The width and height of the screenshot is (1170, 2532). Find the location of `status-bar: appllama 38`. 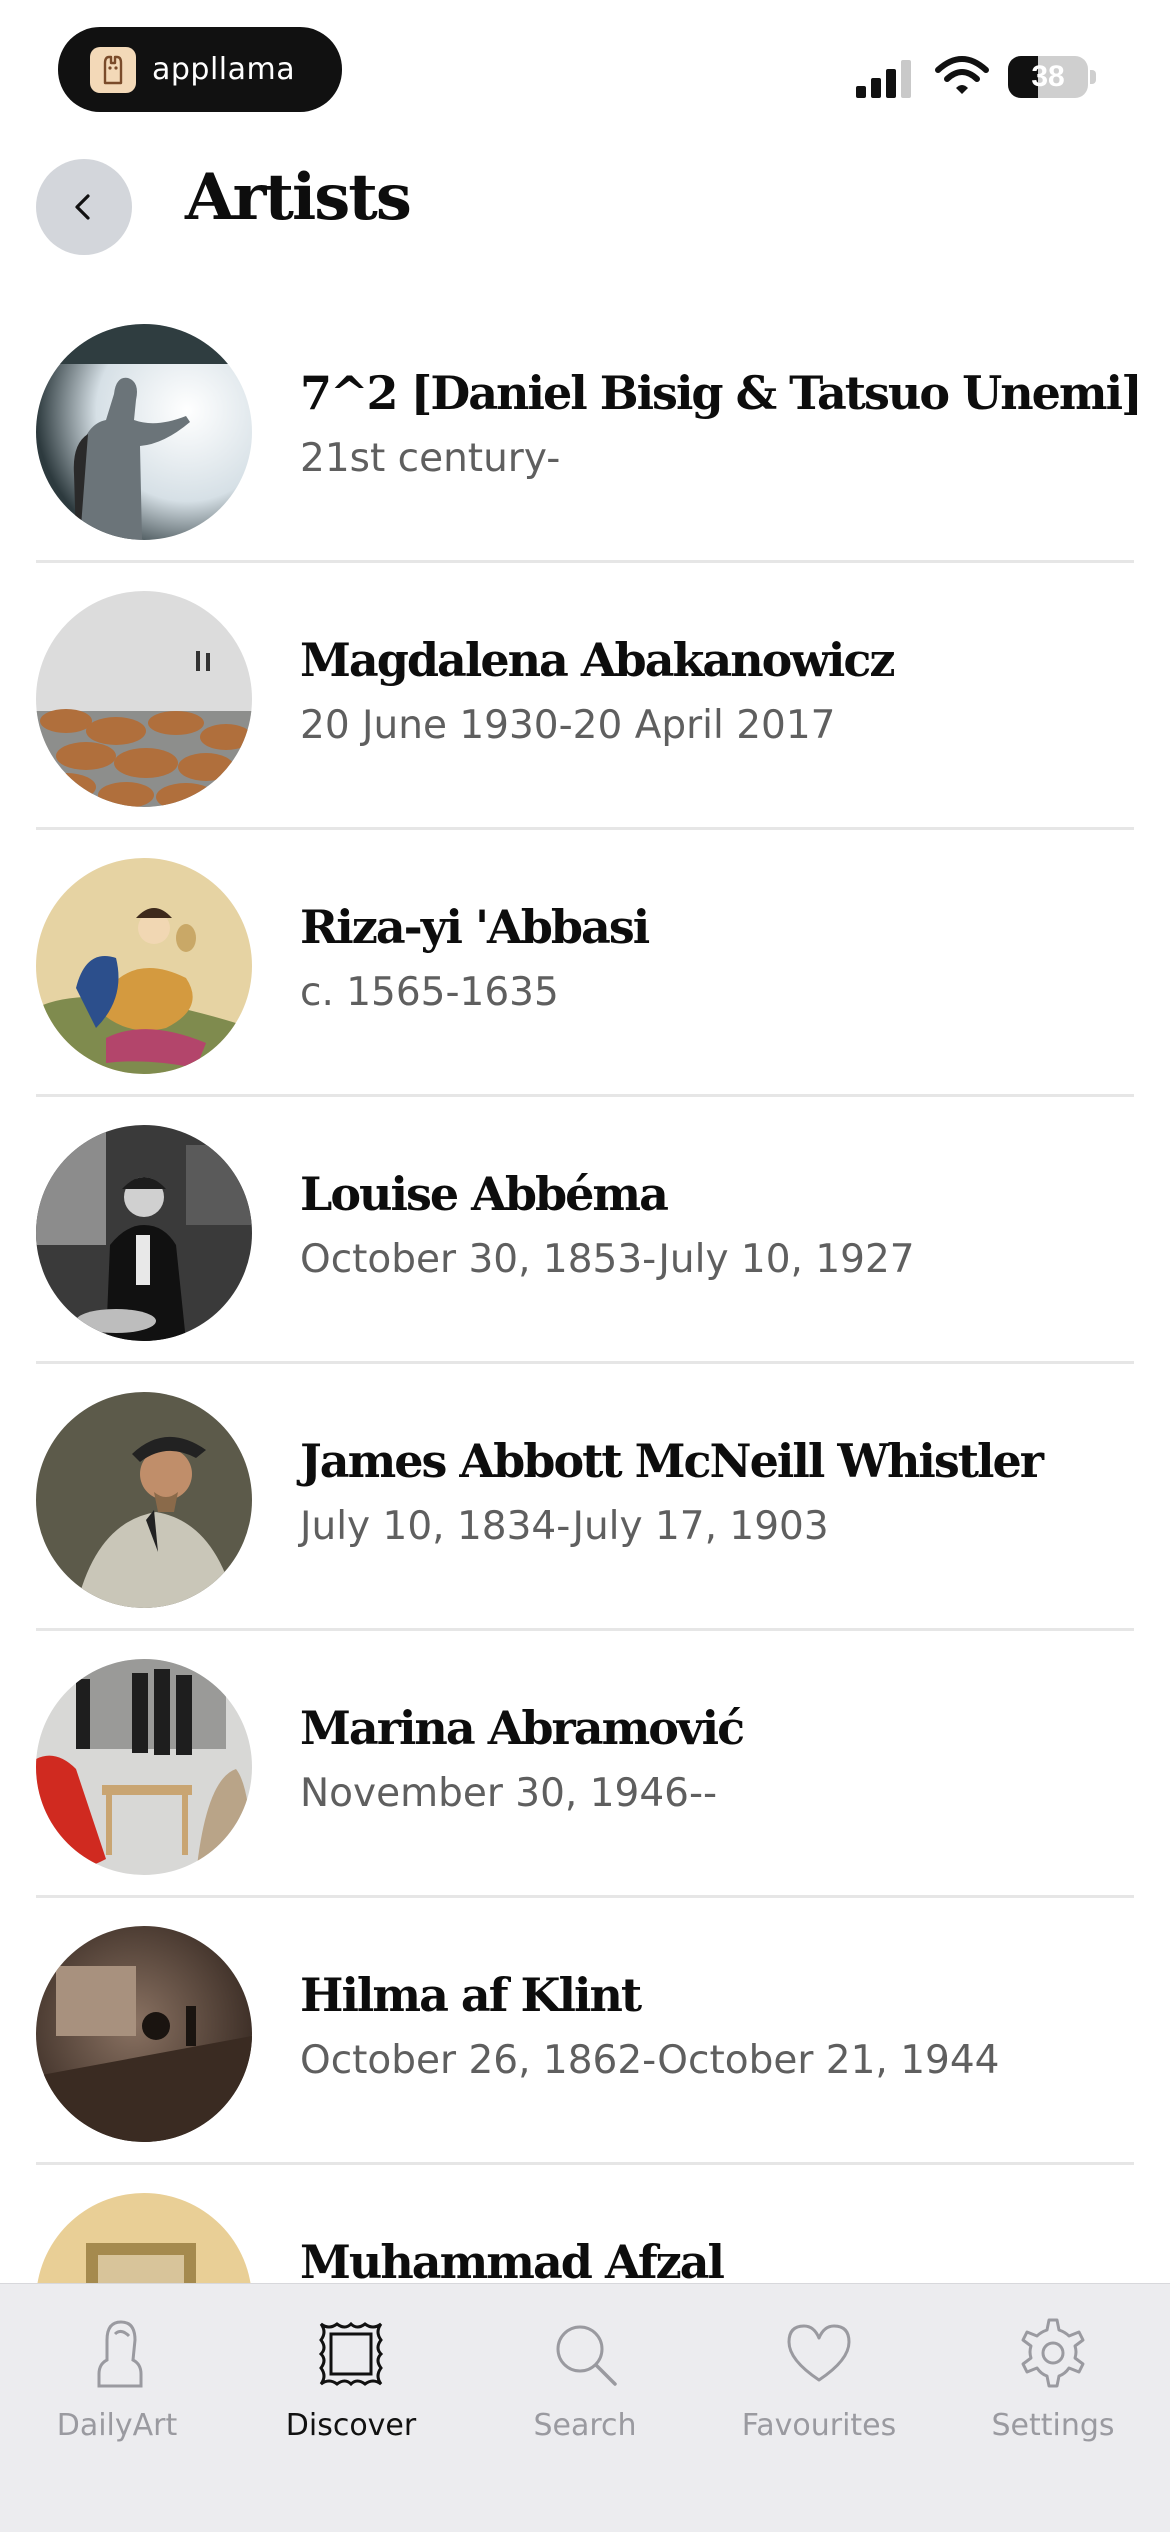

status-bar: appllama 38 is located at coordinates (585, 65).